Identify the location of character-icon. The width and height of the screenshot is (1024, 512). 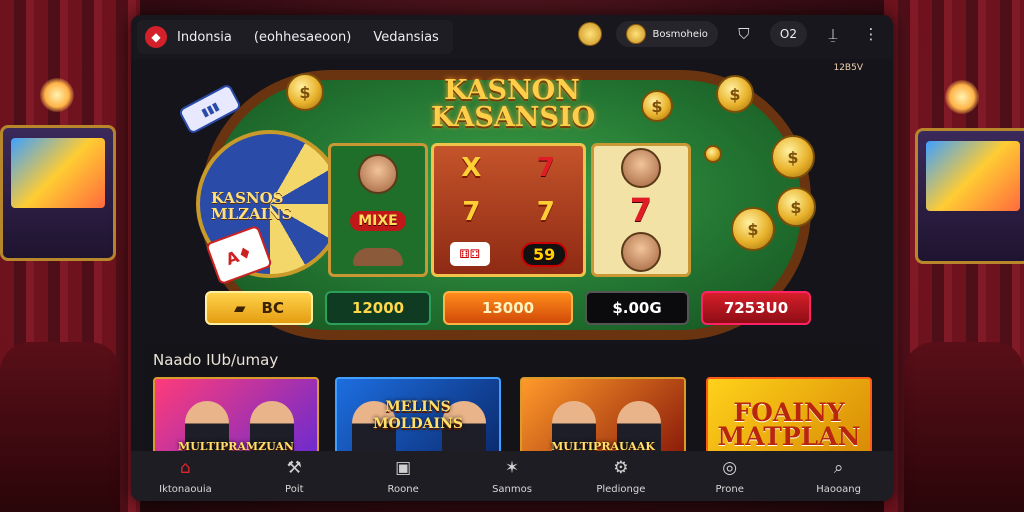
(378, 174).